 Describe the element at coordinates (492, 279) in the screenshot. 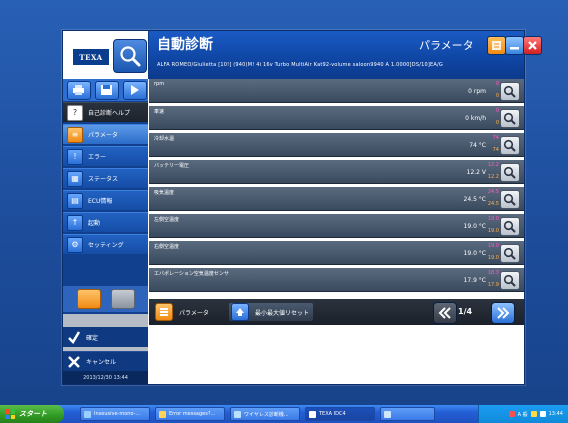

I see `parameter-minmax: 18.3 17.9` at that location.